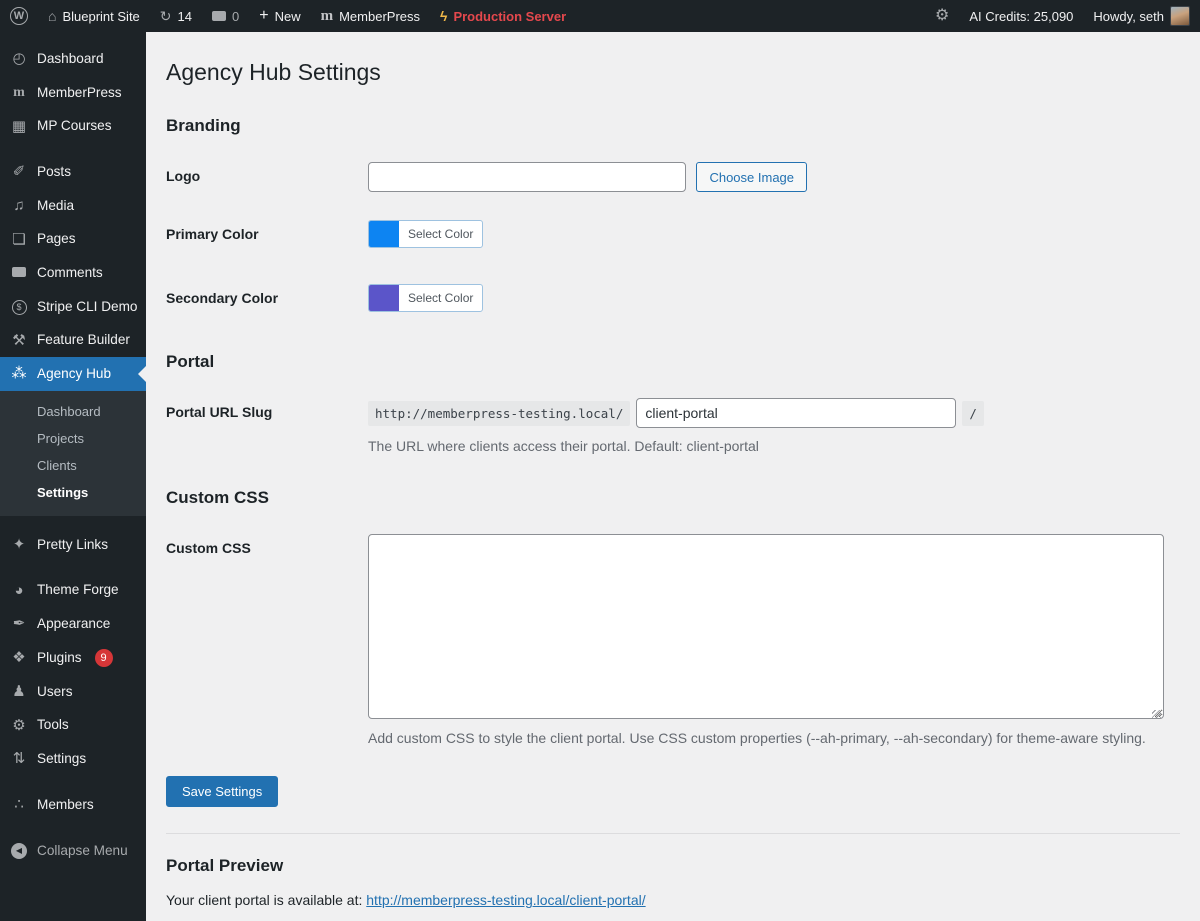 This screenshot has width=1200, height=921. I want to click on ai-credits-indicator: AI Credits: 25,090, so click(1021, 16).